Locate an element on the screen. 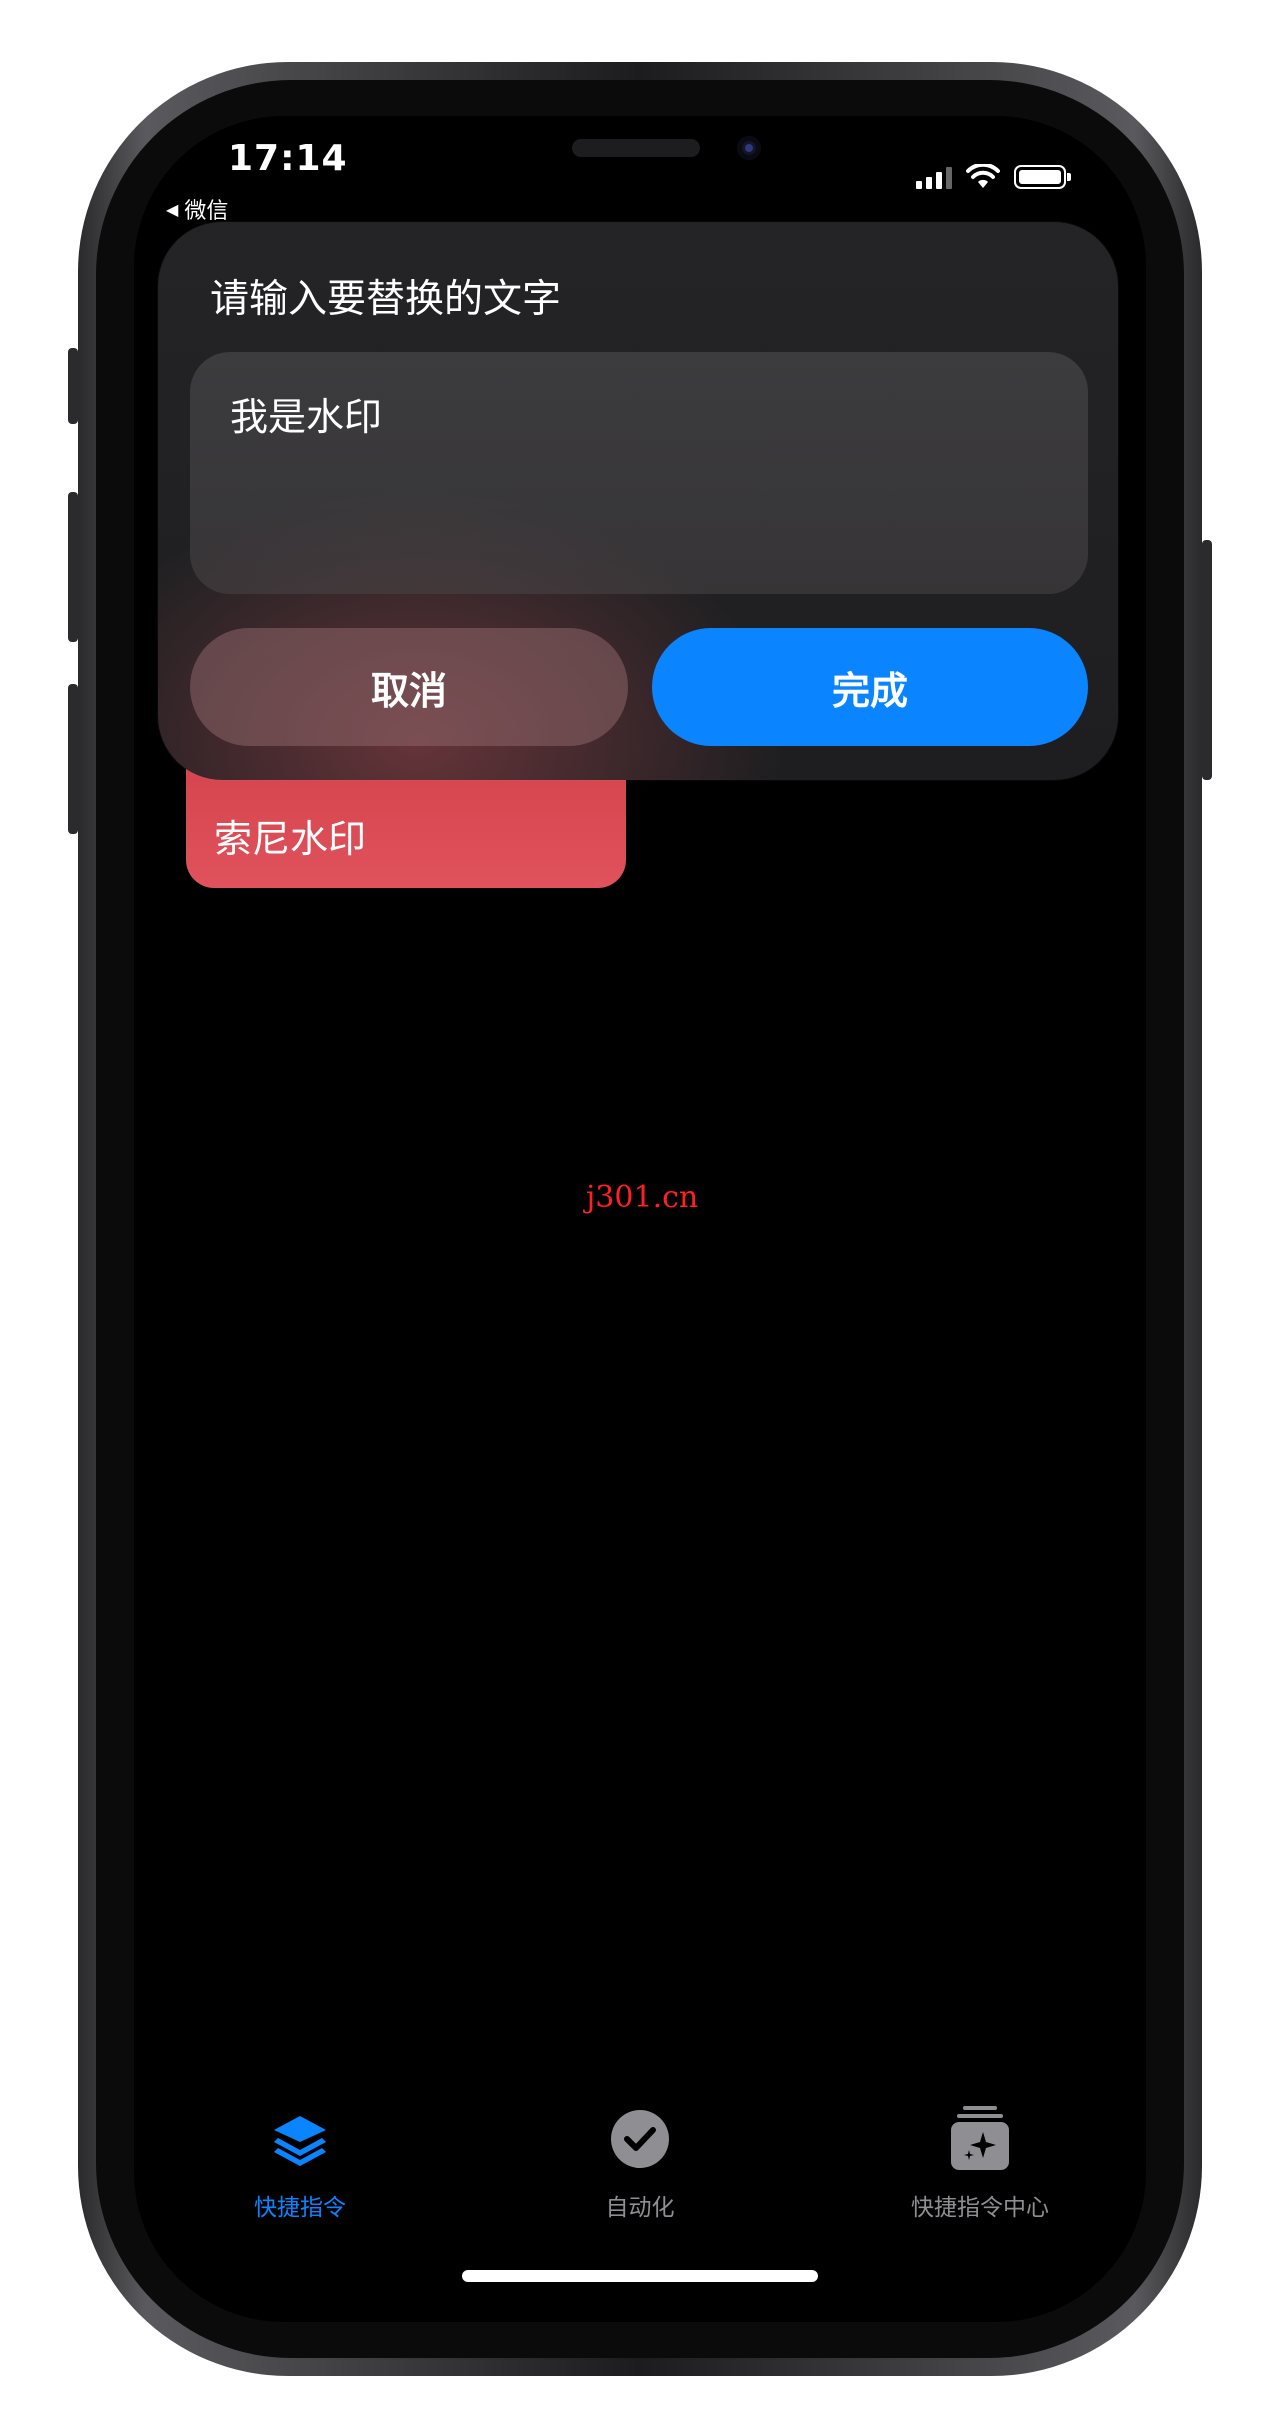 Image resolution: width=1280 pixels, height=2430 pixels. back-arrow-icon: ◀ is located at coordinates (172, 209).